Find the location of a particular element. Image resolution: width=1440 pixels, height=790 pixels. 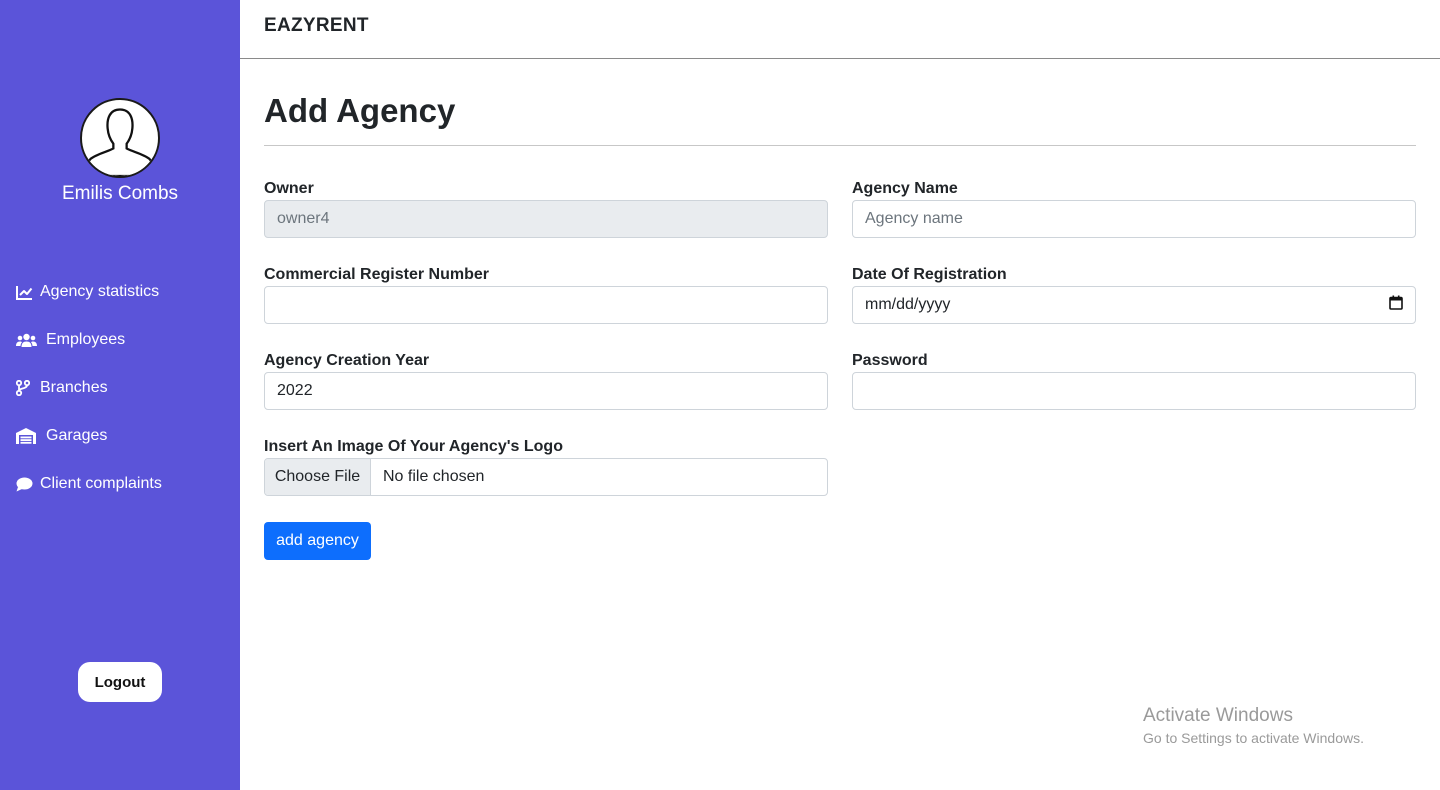

register-number-label: Commercial Register Number is located at coordinates (376, 274).